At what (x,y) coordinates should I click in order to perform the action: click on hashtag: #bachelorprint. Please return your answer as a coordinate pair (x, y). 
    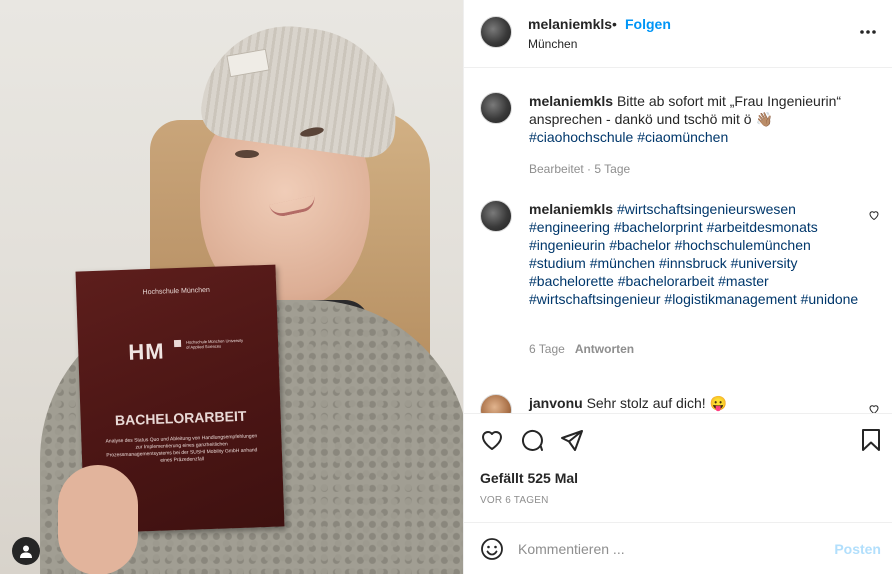
    Looking at the image, I should click on (658, 227).